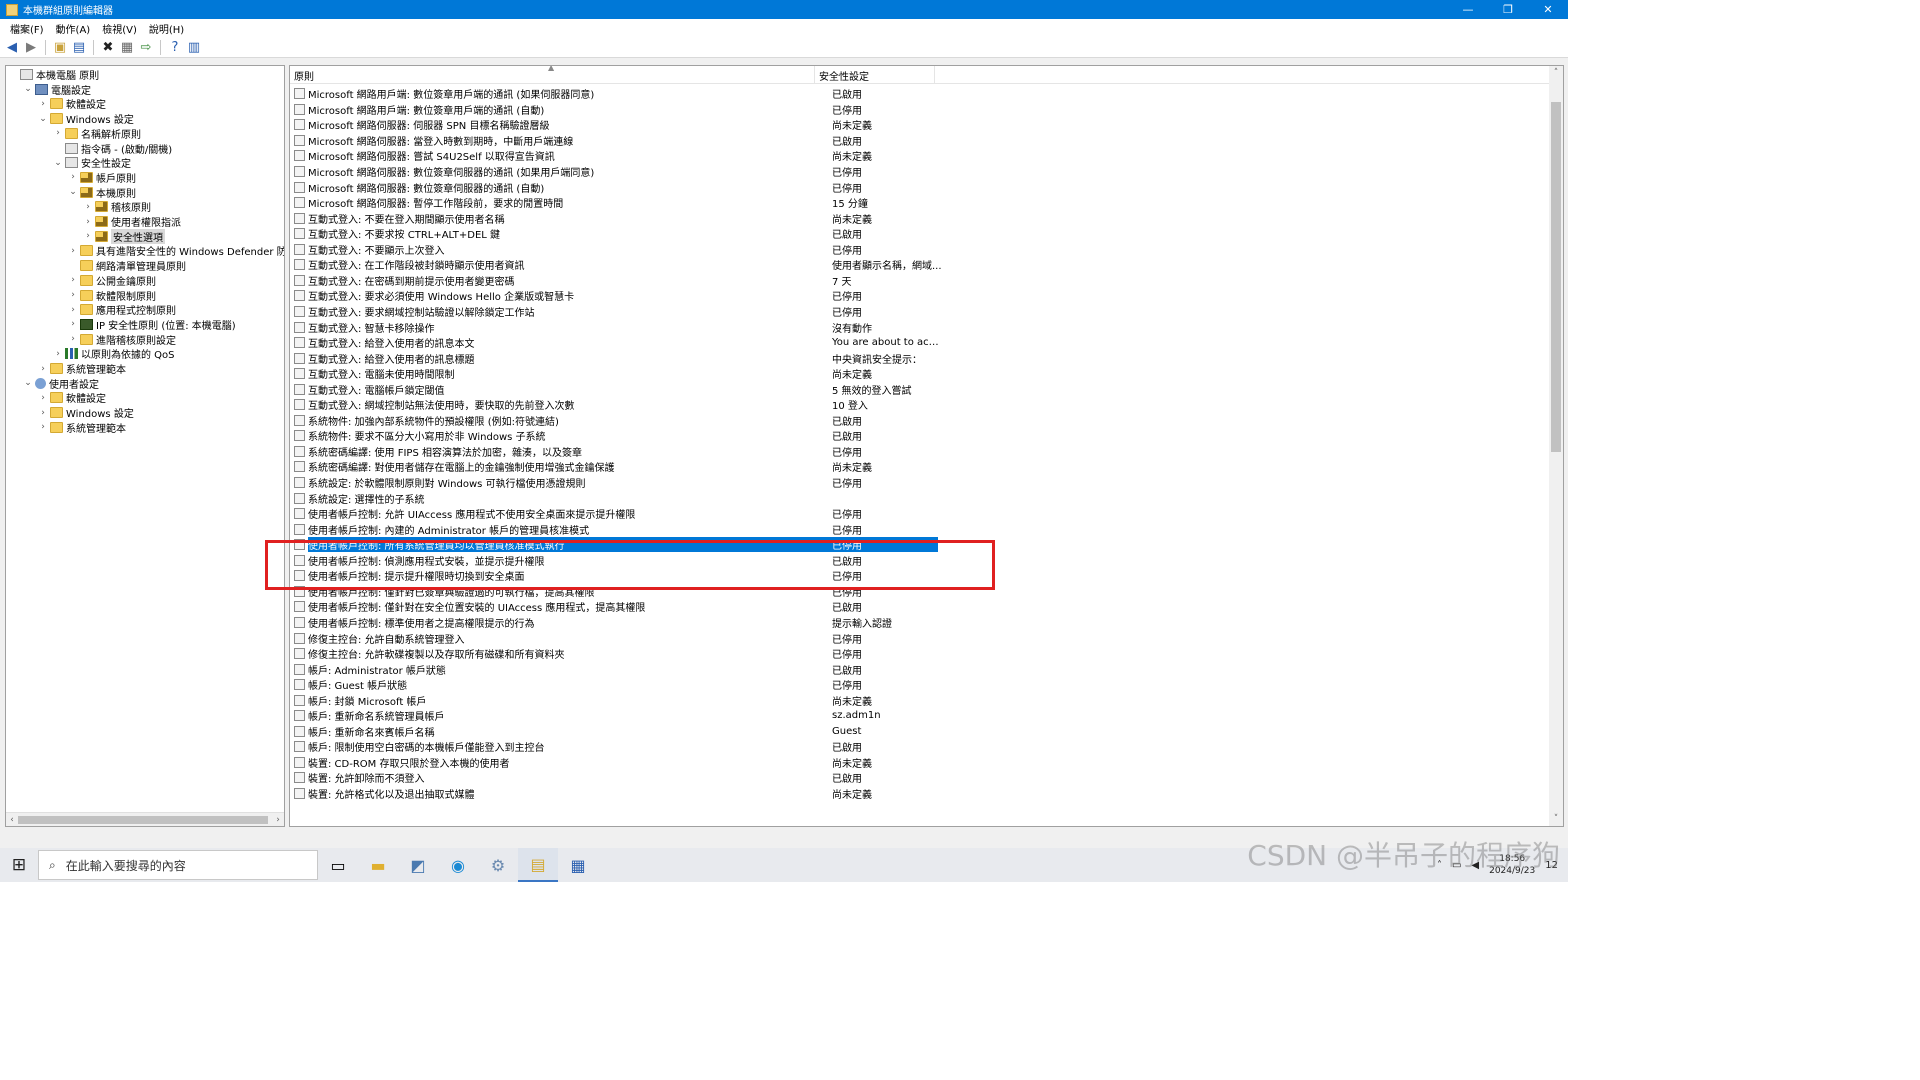 The height and width of the screenshot is (1080, 1920). I want to click on minimize-button: —, so click(1468, 9).